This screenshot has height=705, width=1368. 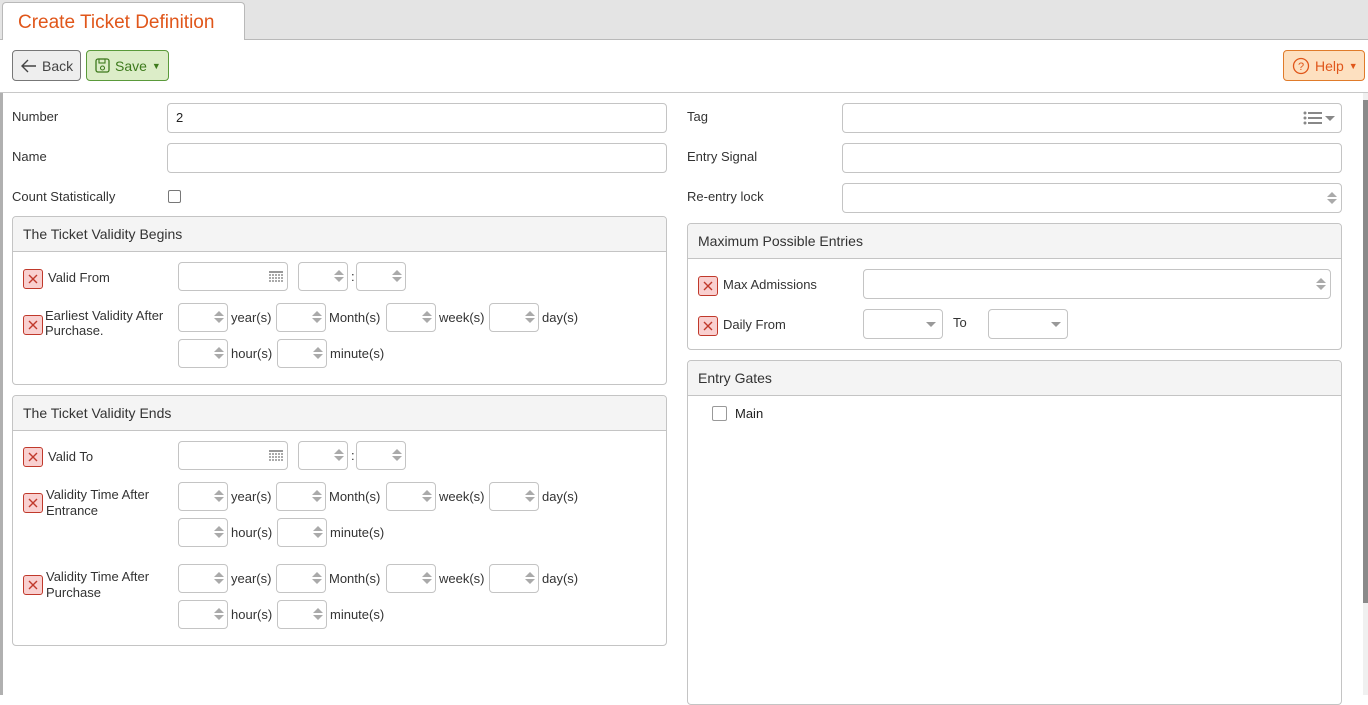 I want to click on purchase-day-spinner, so click(x=514, y=578).